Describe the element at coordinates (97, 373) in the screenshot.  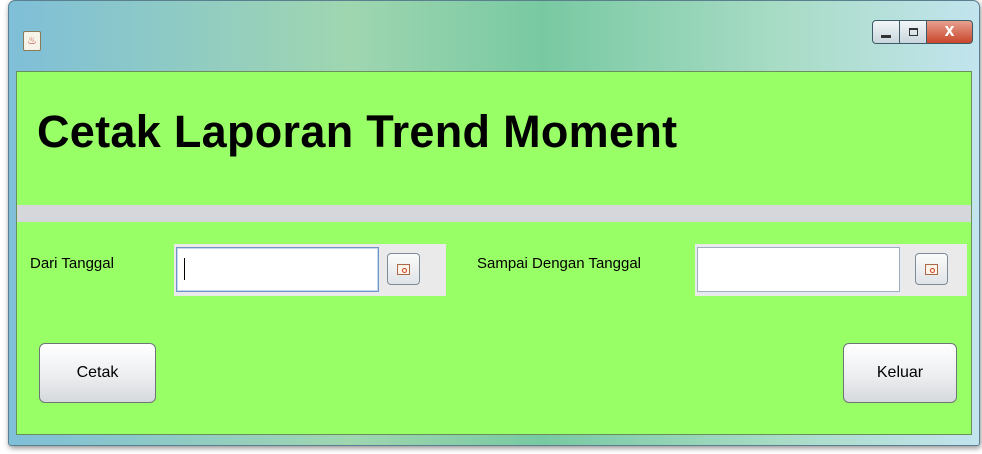
I see `print-button: Cetak` at that location.